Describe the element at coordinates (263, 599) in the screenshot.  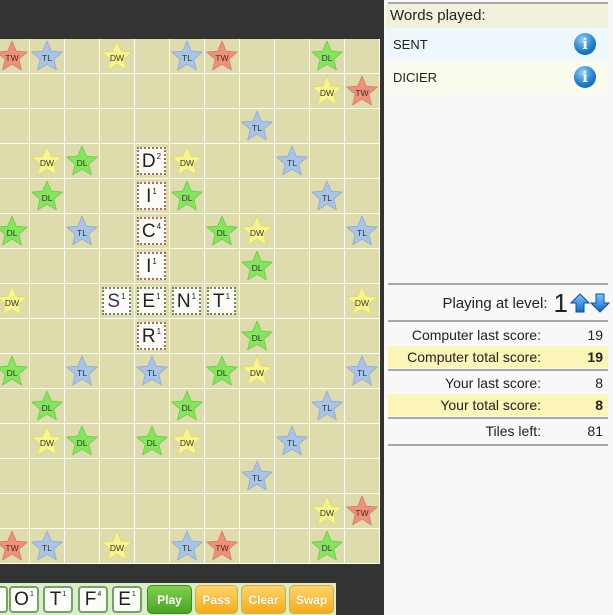
I see `clear-button: Clear` at that location.